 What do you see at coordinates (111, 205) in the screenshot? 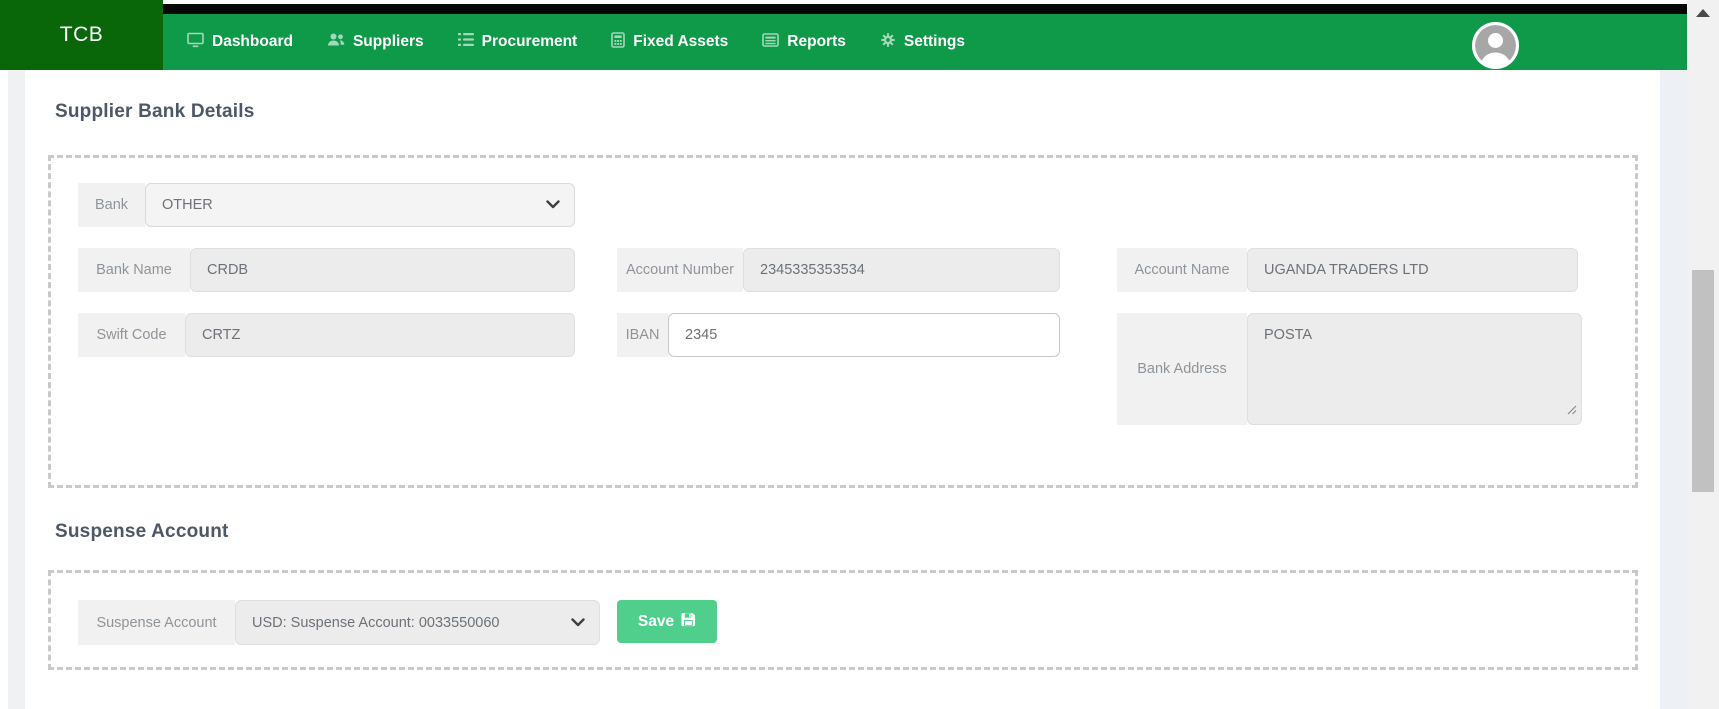
I see `bank-label: Bank` at bounding box center [111, 205].